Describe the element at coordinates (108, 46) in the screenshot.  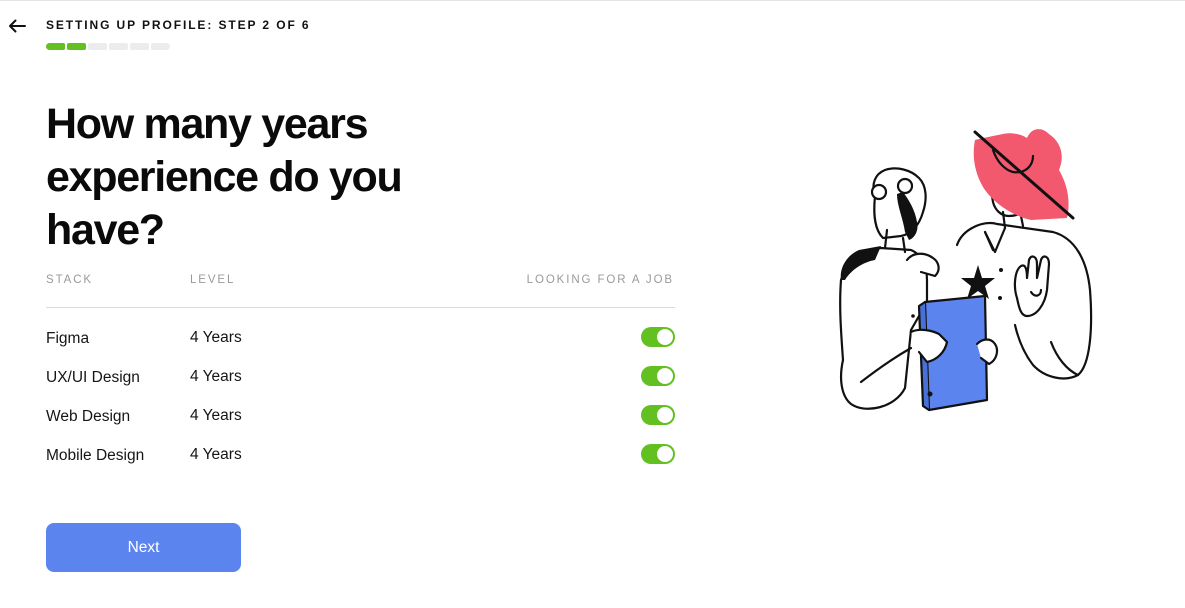
I see `progress-bar` at that location.